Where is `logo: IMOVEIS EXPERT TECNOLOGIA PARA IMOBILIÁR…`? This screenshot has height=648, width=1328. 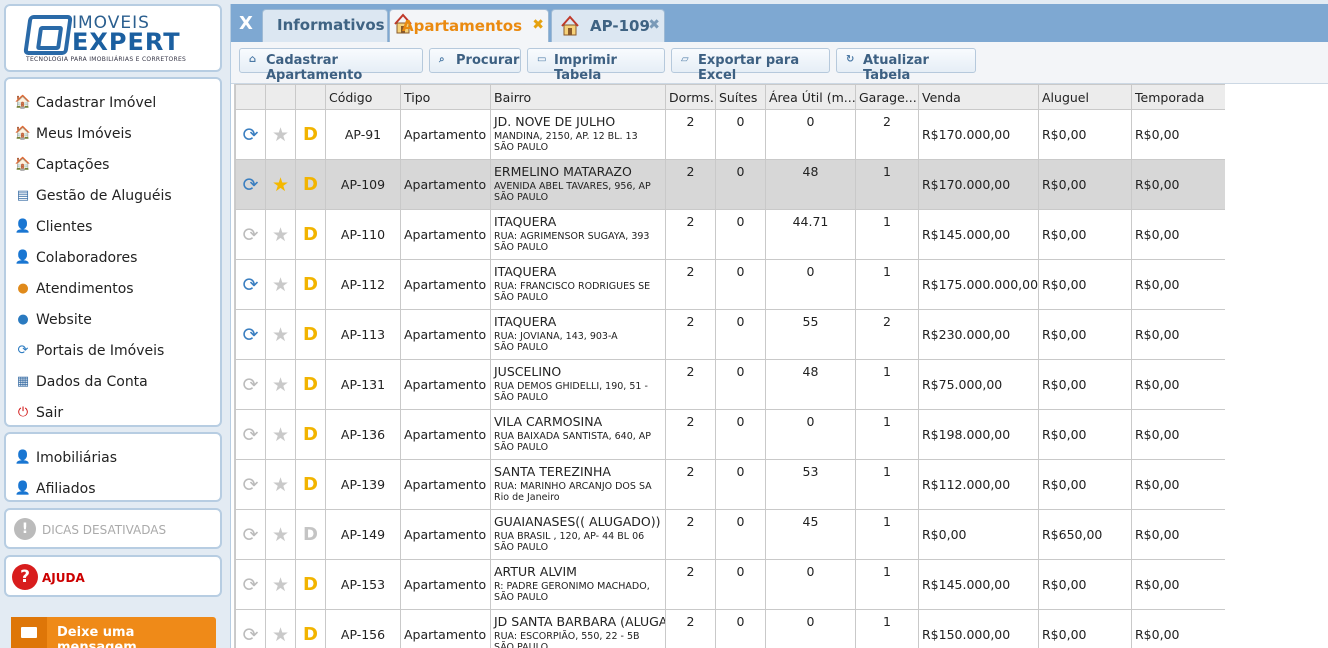
logo: IMOVEIS EXPERT TECNOLOGIA PARA IMOBILIÁR… is located at coordinates (113, 38).